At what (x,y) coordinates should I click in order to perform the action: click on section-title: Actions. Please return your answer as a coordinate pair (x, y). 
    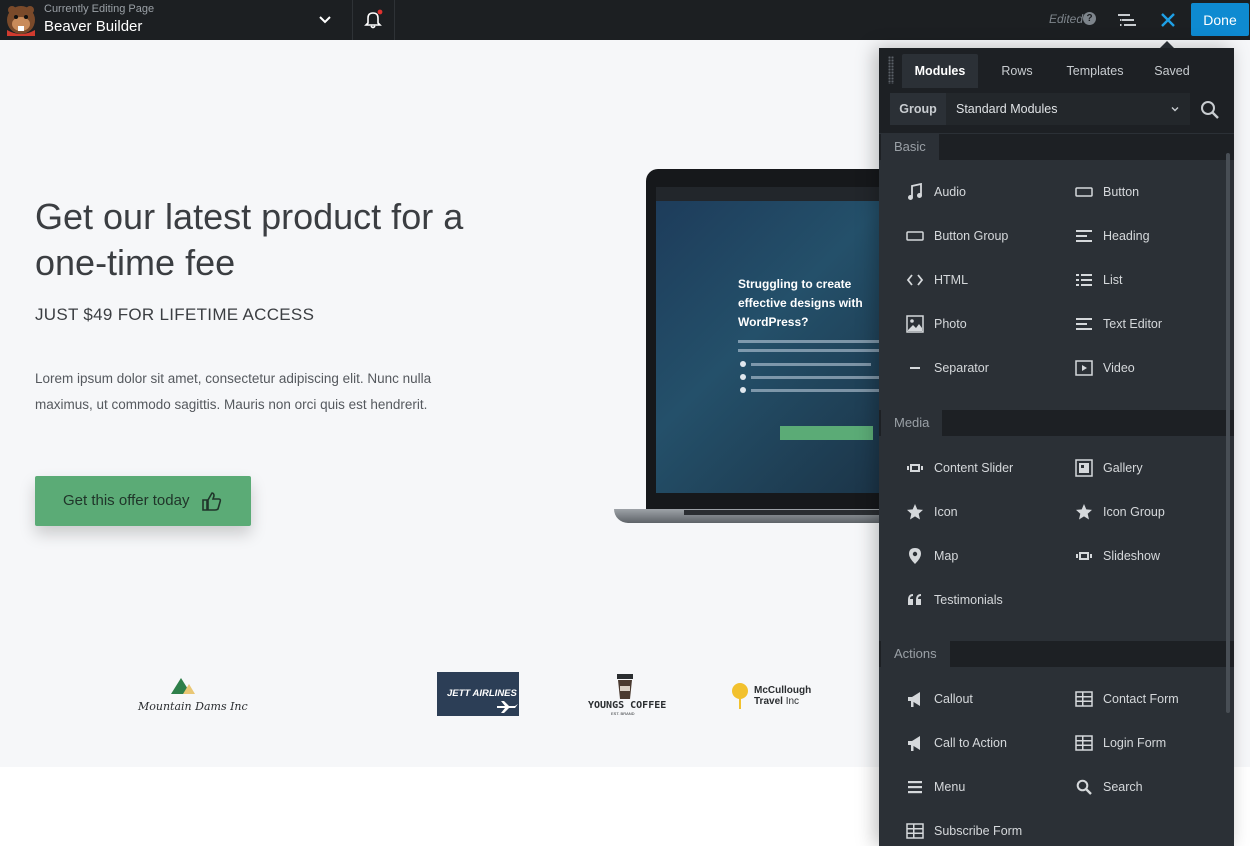
    Looking at the image, I should click on (915, 654).